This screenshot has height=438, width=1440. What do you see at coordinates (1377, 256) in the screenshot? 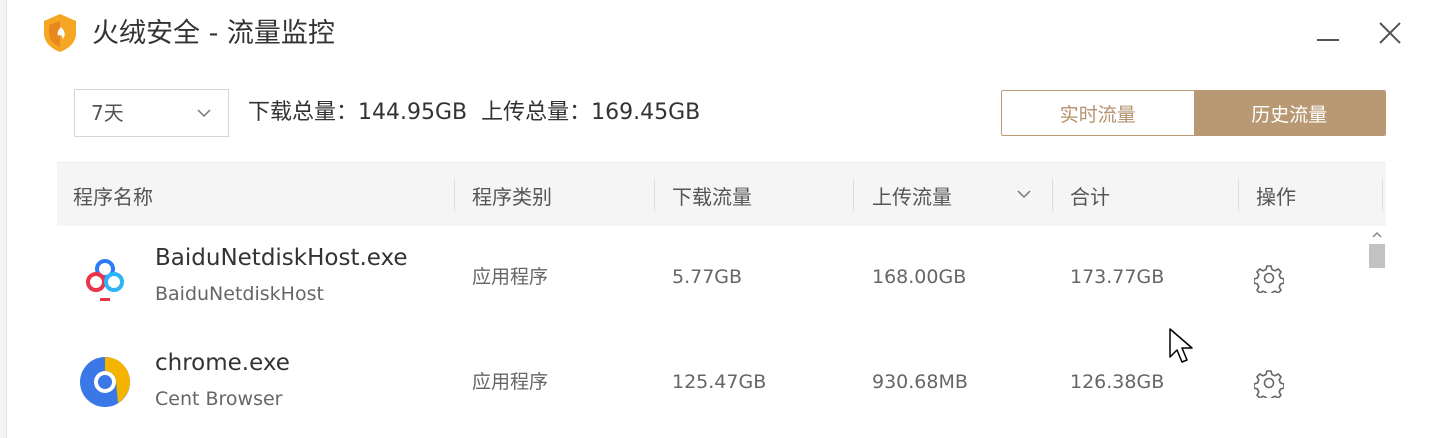
I see `scrollbar-thumb` at bounding box center [1377, 256].